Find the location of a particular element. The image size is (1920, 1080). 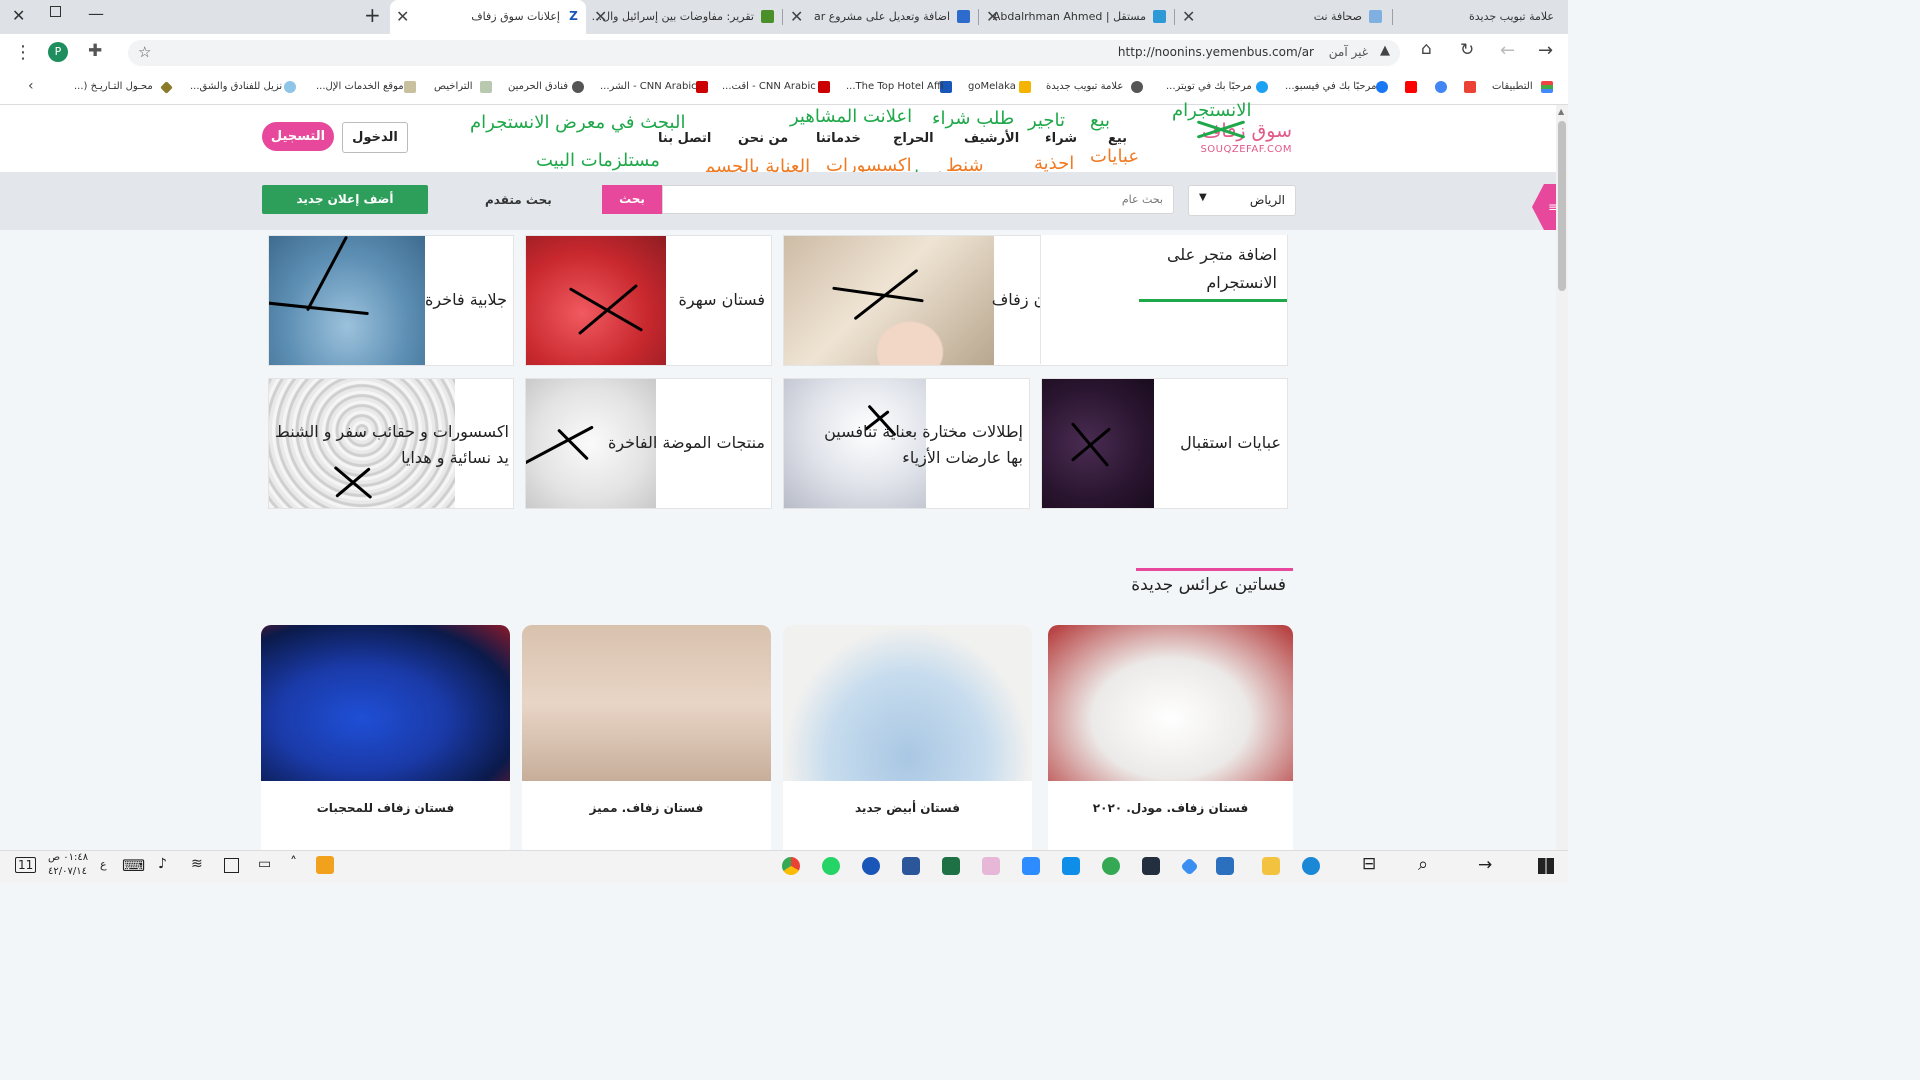

nav-auction: الحراج is located at coordinates (913, 138).